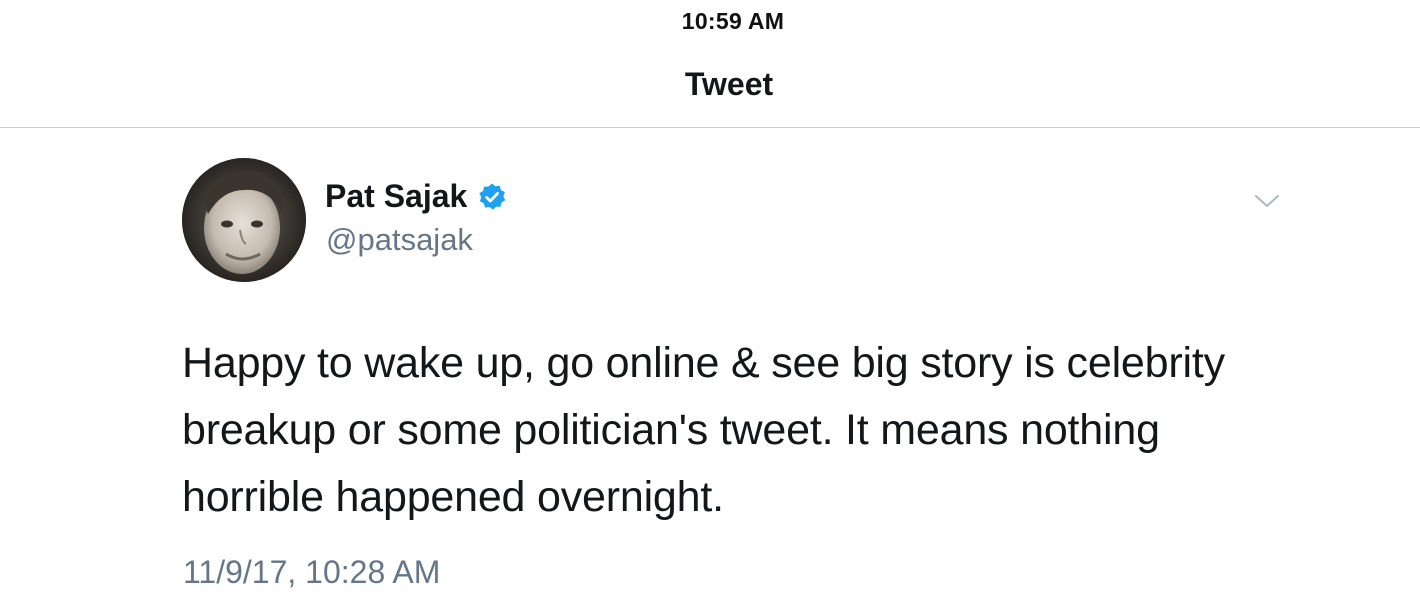 This screenshot has width=1420, height=616. I want to click on more-options-button, so click(1267, 201).